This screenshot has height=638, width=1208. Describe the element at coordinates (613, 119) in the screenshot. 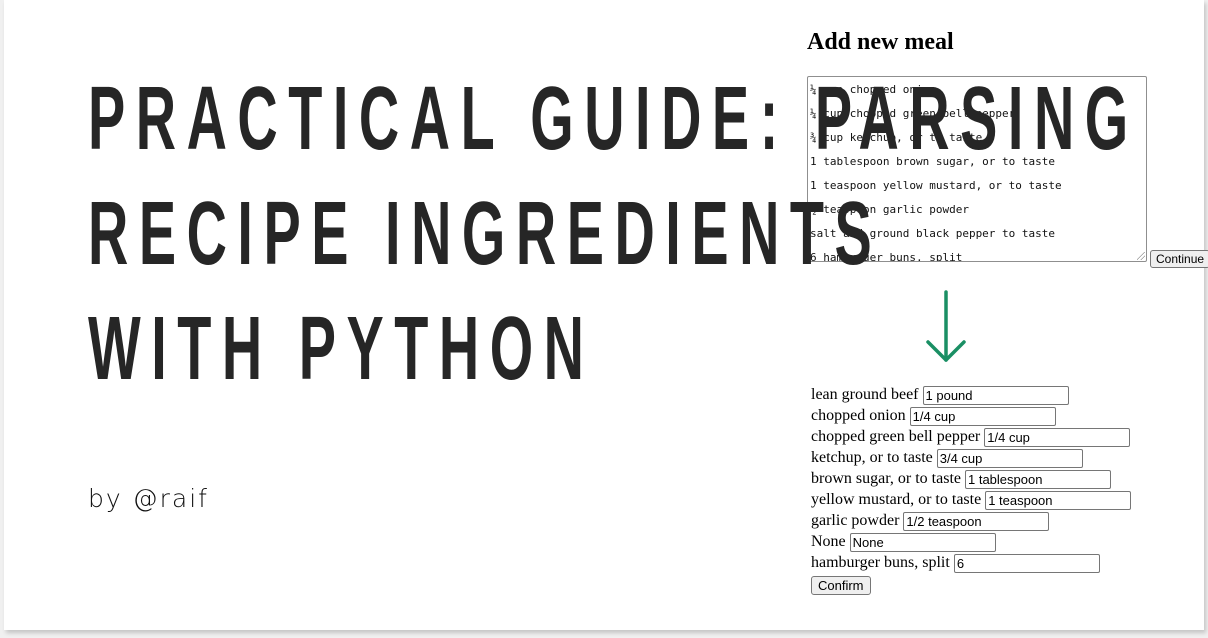

I see `title-line: Practical guide: parsing` at that location.